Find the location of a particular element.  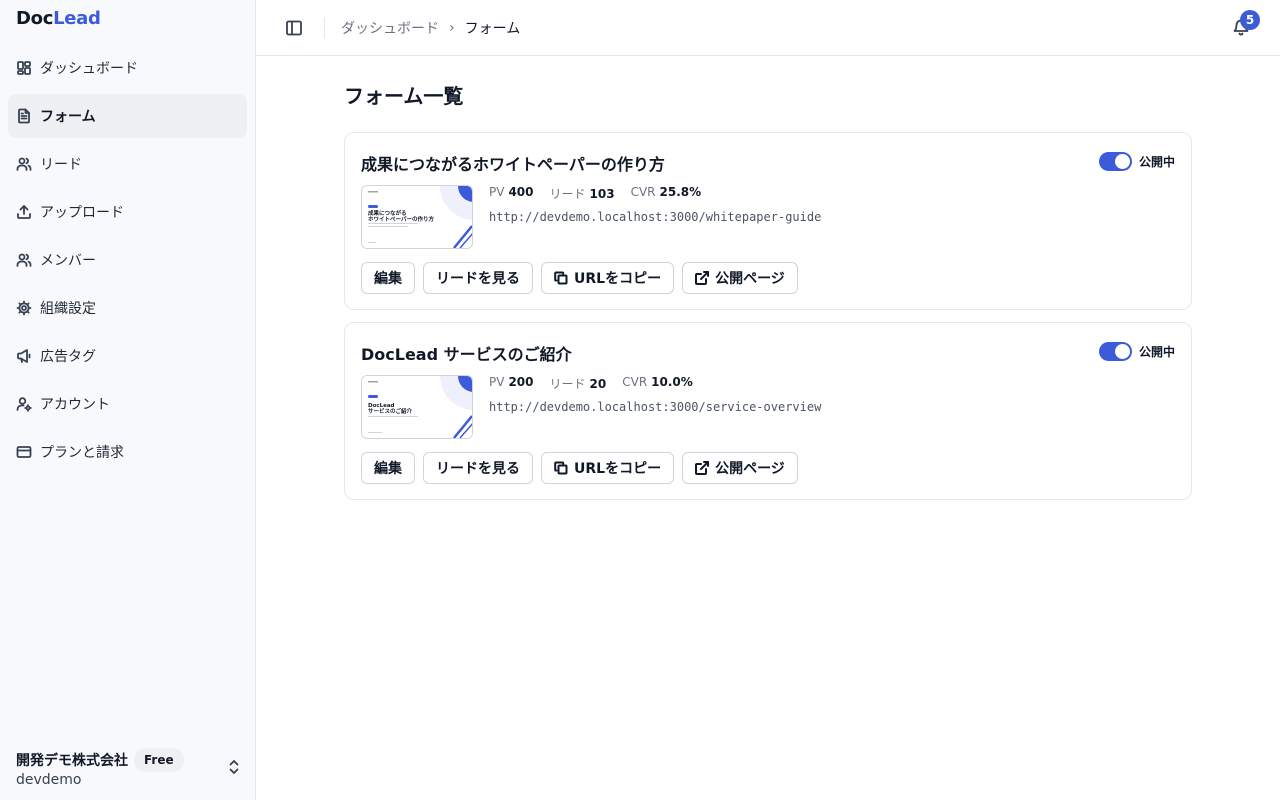

header-divider is located at coordinates (324, 28).